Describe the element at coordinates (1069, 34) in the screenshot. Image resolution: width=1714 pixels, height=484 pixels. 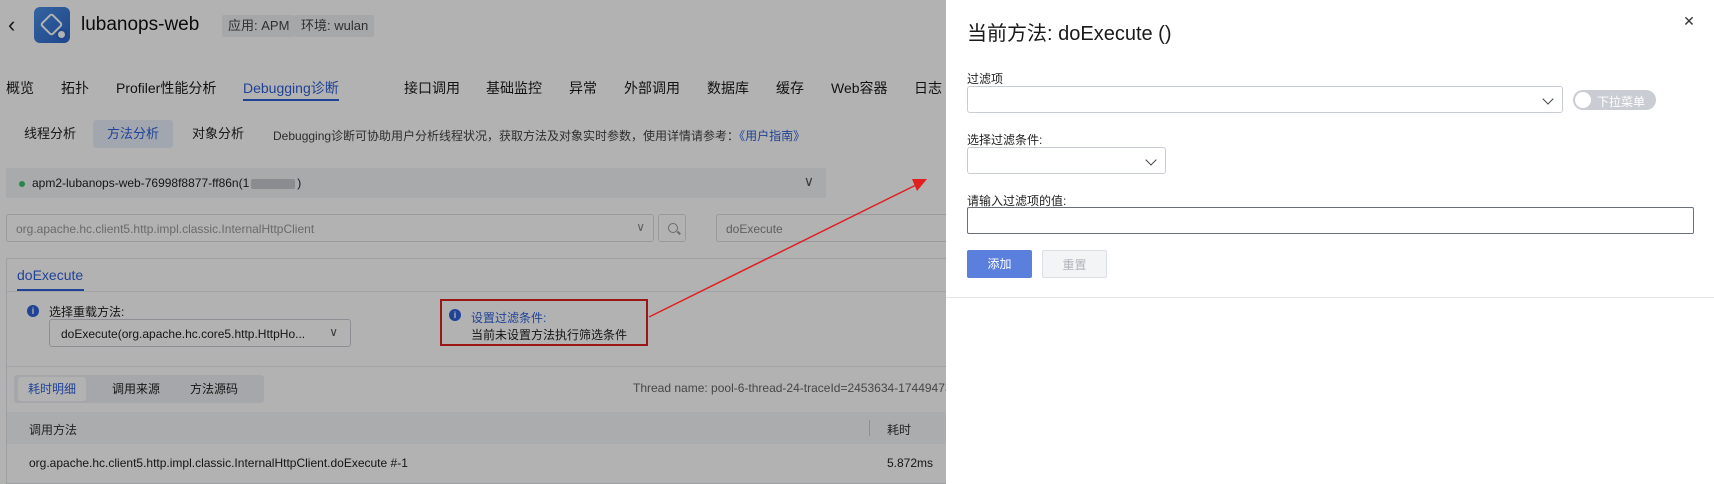
I see `drawer-title: 当前方法: doExecute ()` at that location.